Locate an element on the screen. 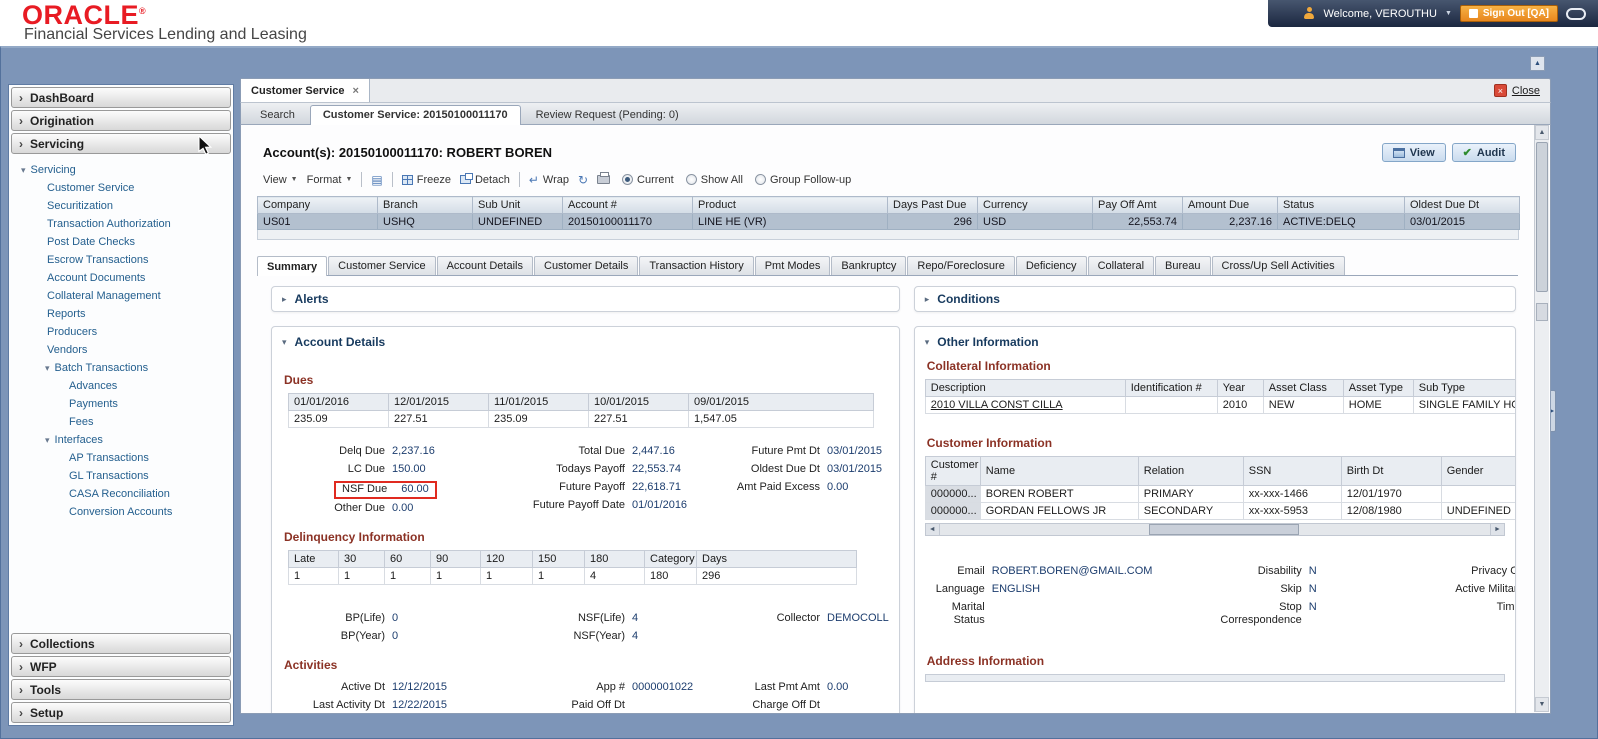 The image size is (1598, 739). tree-link: Escrow Transactions is located at coordinates (121, 260).